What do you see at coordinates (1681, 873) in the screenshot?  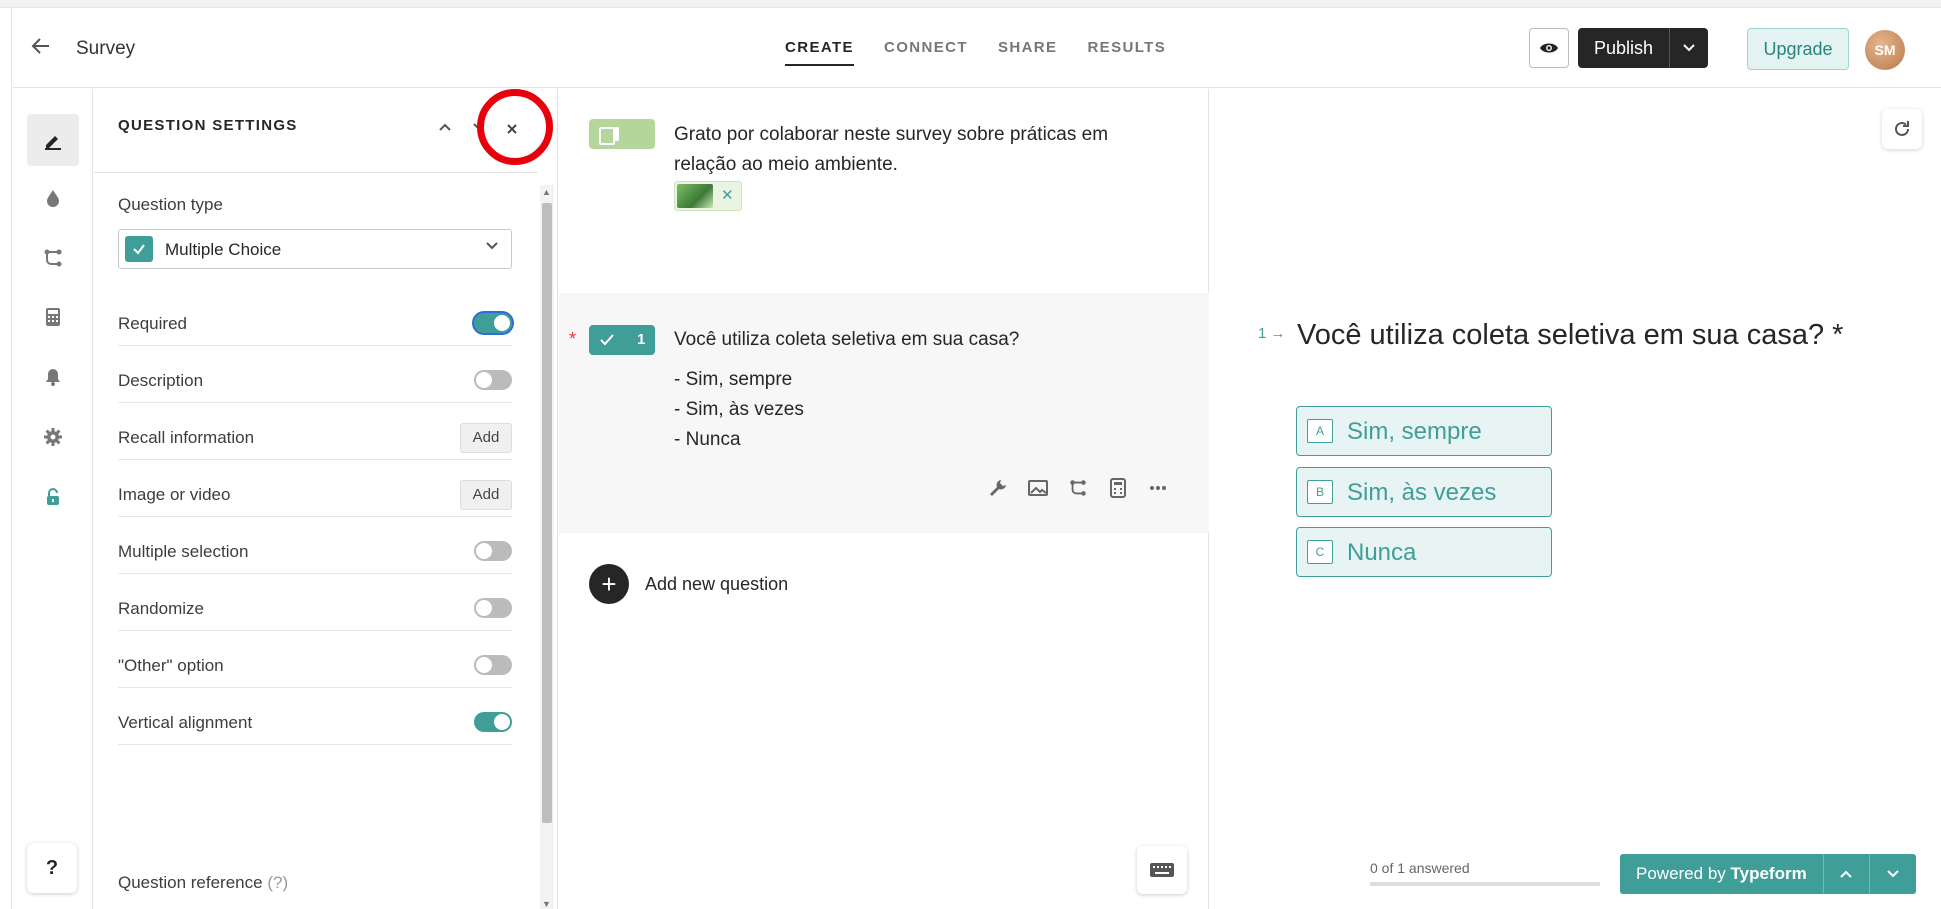 I see `powered-prefix: Powered by` at bounding box center [1681, 873].